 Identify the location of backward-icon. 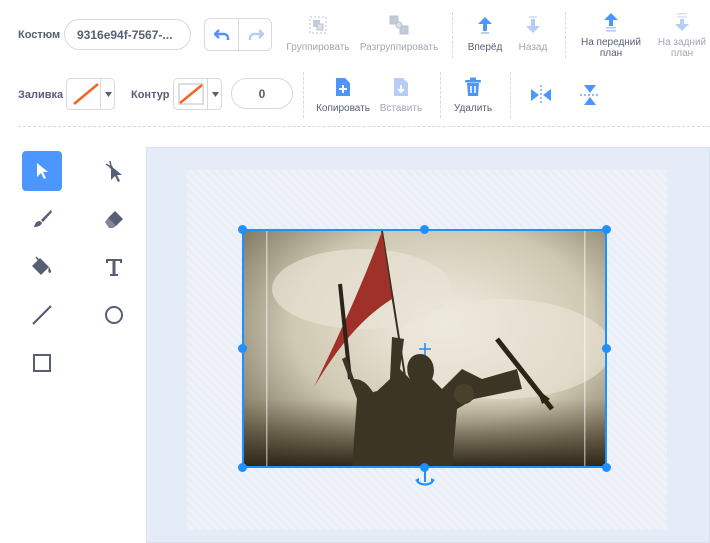
(533, 24).